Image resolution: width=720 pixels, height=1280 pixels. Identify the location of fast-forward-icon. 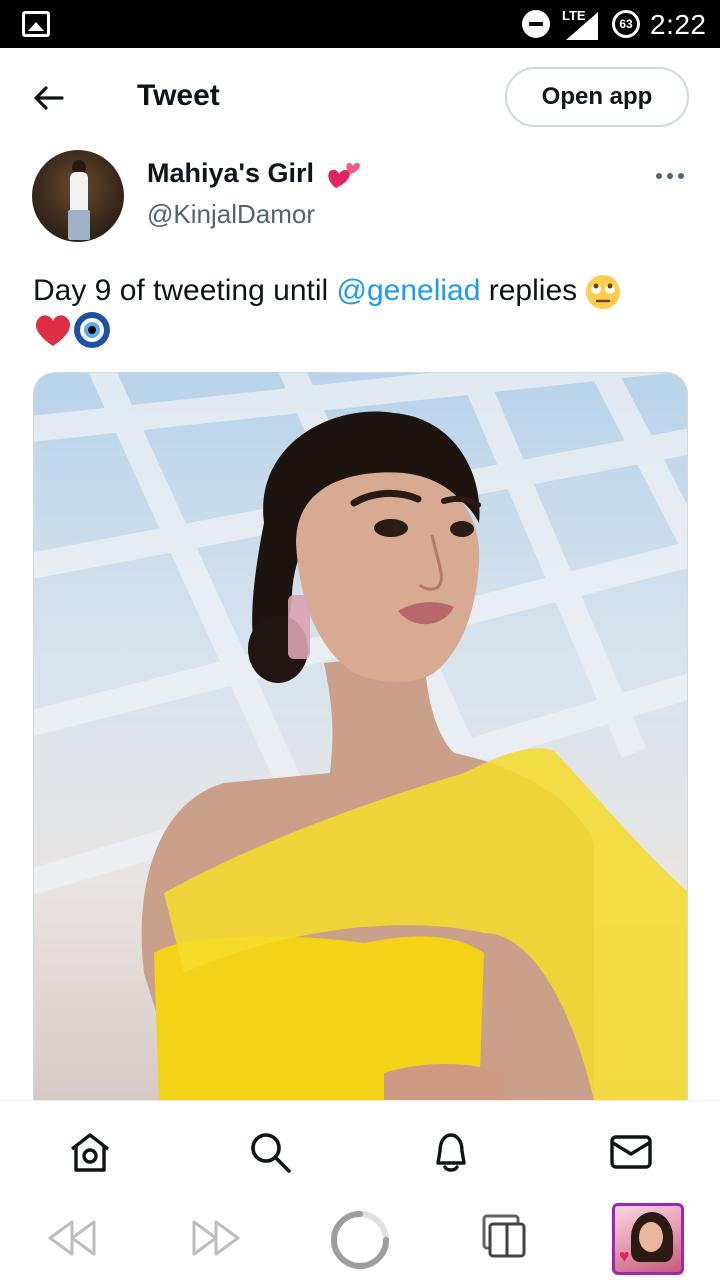
(216, 1238).